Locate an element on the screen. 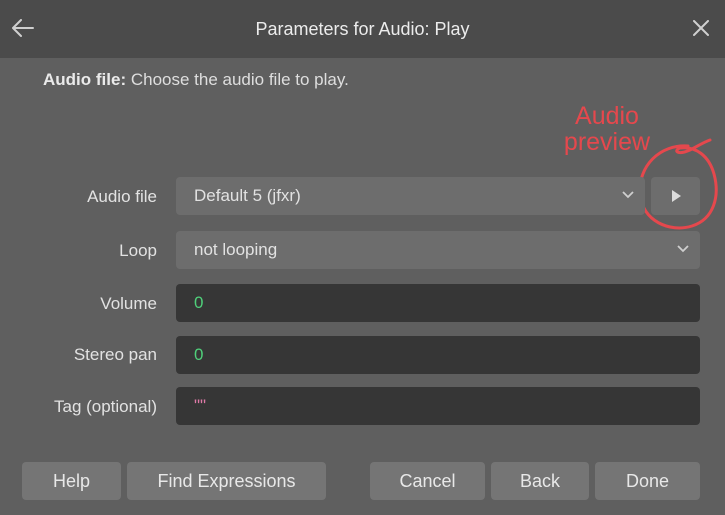 This screenshot has width=725, height=515. close-icon is located at coordinates (701, 28).